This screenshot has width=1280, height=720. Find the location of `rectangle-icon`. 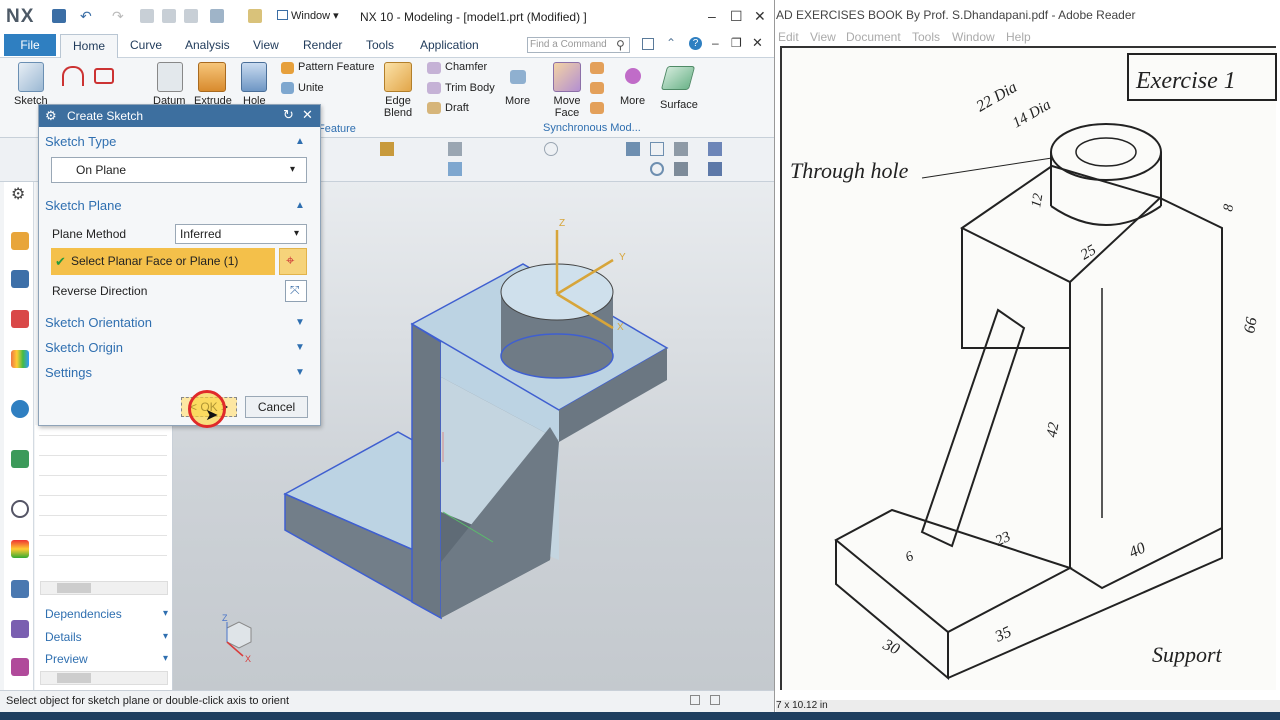

rectangle-icon is located at coordinates (104, 76).